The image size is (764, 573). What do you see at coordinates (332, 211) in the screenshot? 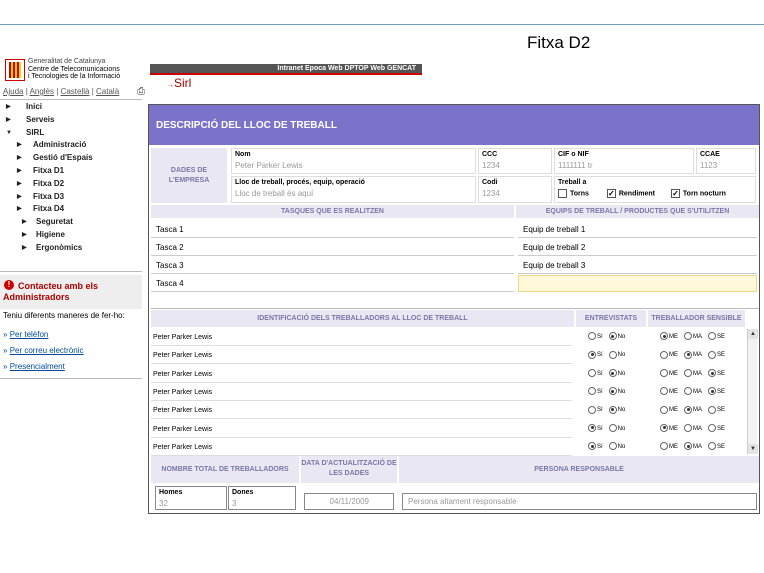
I see `tasks-header: TASQUES QUE ES REALITZEN` at bounding box center [332, 211].